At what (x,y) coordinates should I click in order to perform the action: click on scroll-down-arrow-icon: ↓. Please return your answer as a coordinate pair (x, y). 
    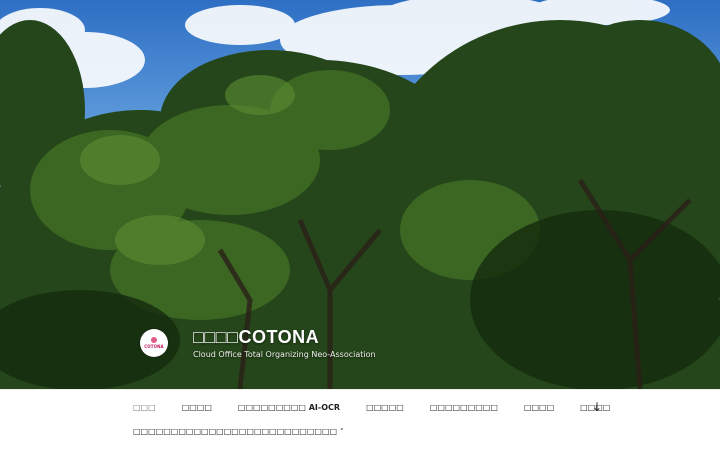
    Looking at the image, I should click on (597, 407).